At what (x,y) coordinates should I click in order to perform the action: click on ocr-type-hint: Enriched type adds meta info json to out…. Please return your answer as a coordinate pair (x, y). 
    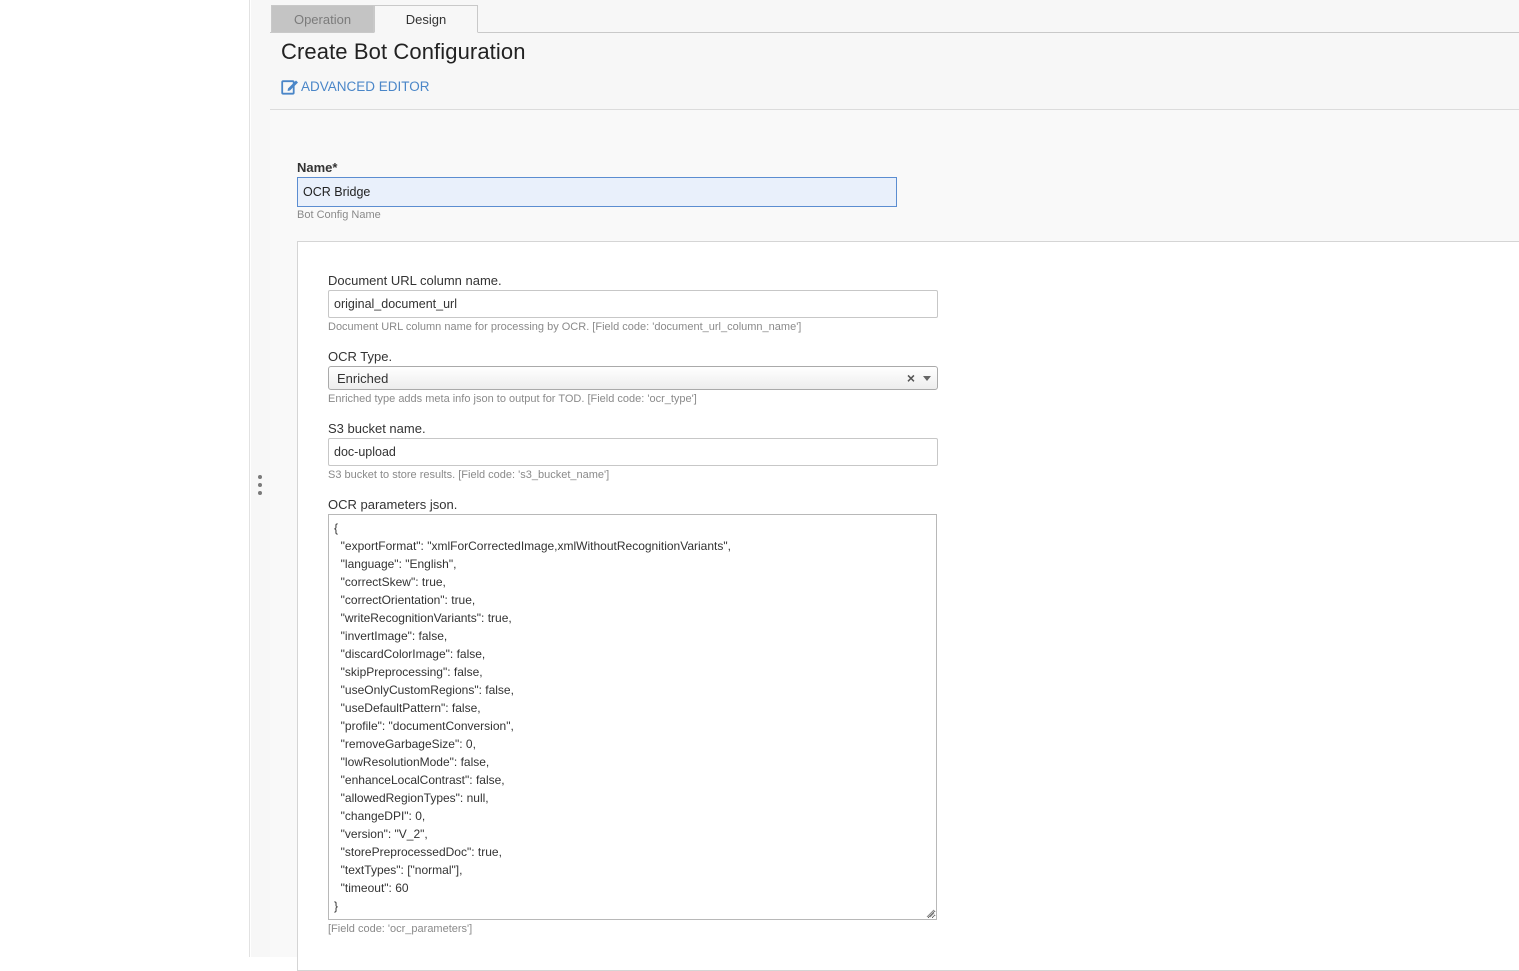
    Looking at the image, I should click on (512, 399).